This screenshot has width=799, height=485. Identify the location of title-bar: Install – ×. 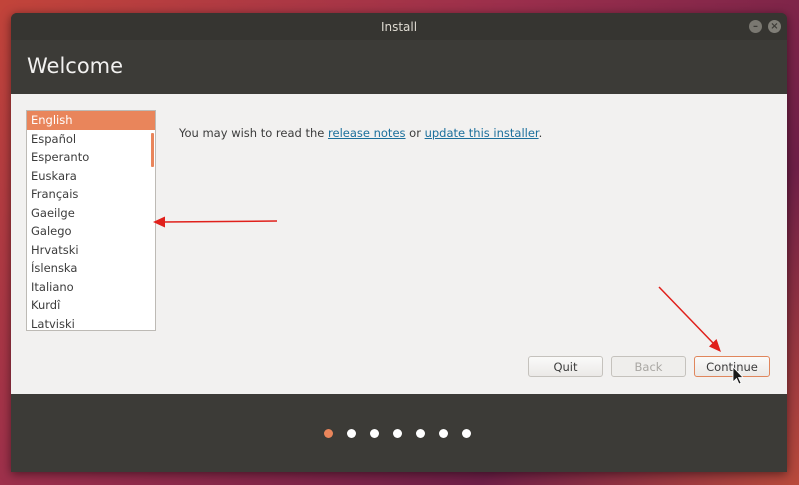
(399, 26).